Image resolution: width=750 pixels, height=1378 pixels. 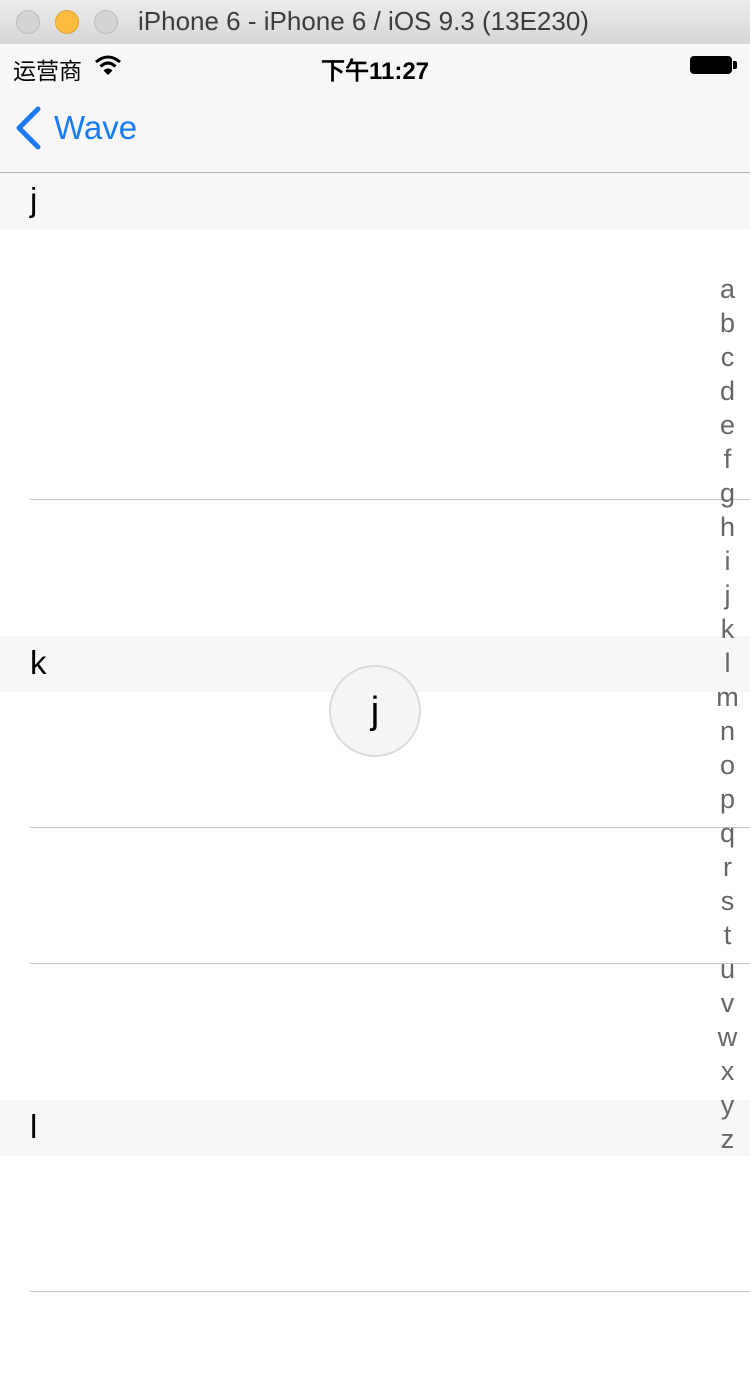 What do you see at coordinates (727, 561) in the screenshot?
I see `index-letter-i: i` at bounding box center [727, 561].